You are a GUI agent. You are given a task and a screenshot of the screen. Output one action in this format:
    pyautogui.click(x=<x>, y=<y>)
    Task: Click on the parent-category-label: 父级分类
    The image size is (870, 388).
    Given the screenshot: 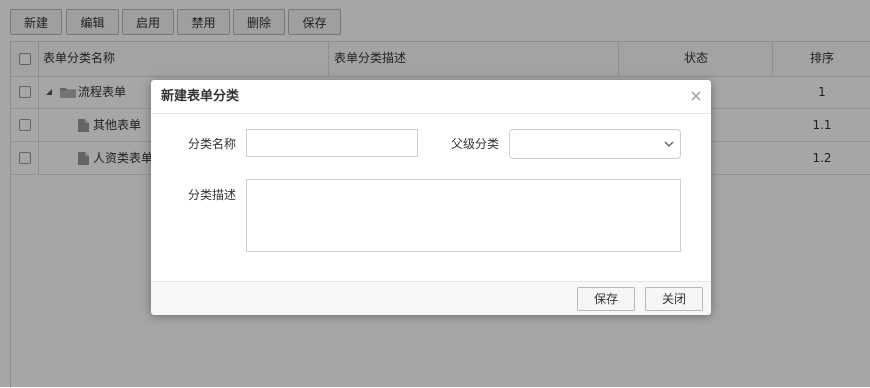 What is the action you would take?
    pyautogui.click(x=474, y=144)
    